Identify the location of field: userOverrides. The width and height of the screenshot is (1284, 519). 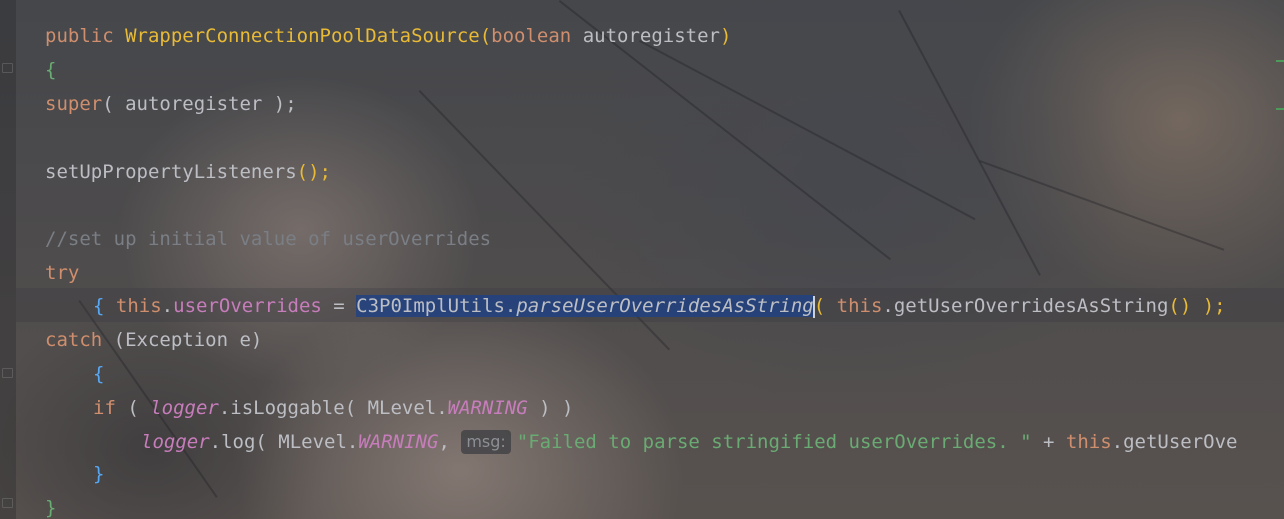
(247, 306).